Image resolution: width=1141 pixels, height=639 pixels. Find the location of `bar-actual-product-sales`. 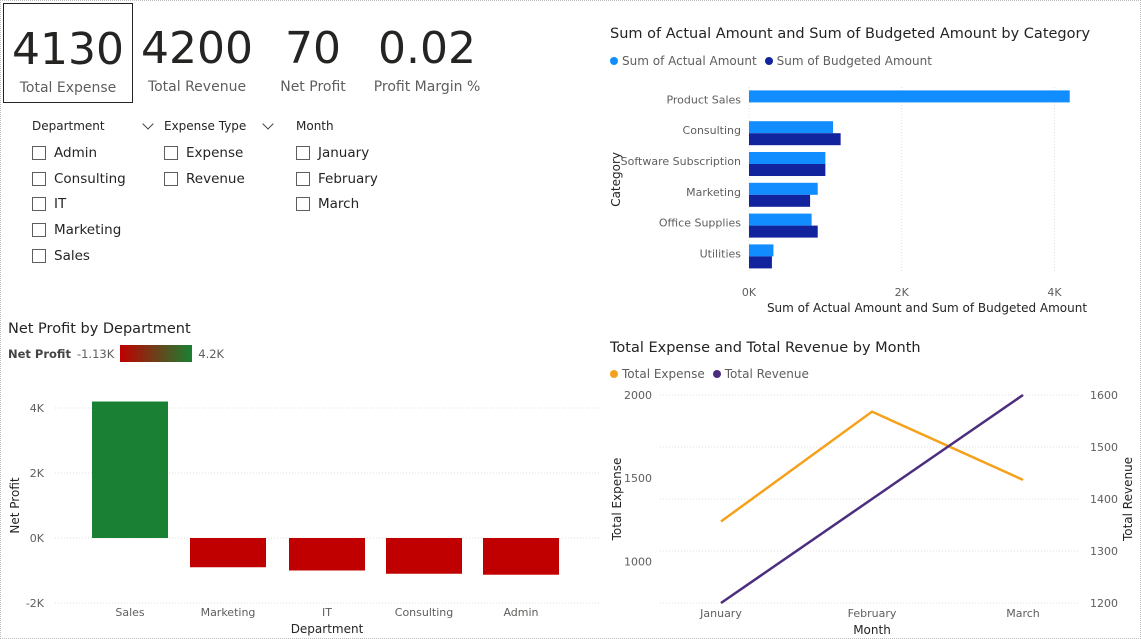

bar-actual-product-sales is located at coordinates (909, 96).